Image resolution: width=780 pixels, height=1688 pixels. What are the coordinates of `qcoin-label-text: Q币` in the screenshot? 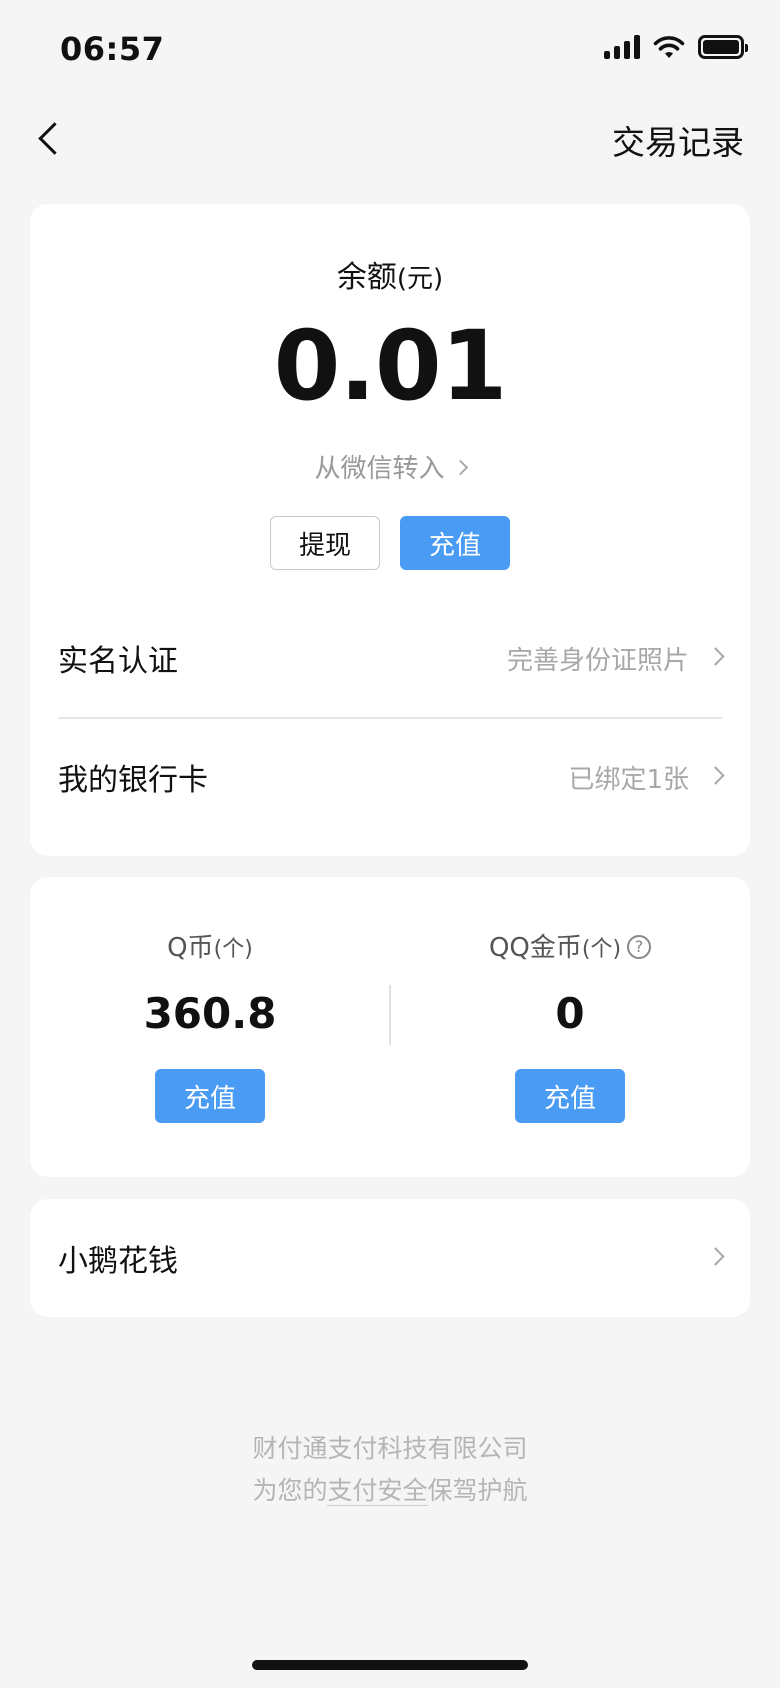 It's located at (190, 948).